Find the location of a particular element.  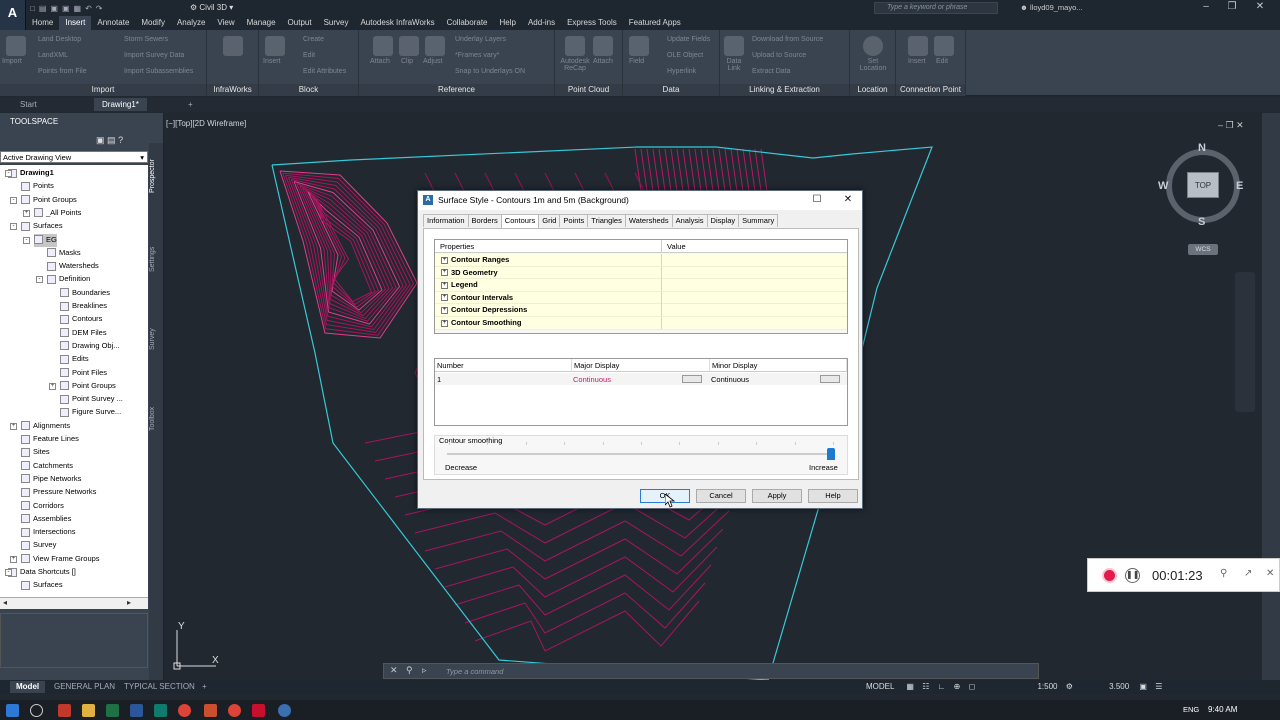

underlay-layers-button: Underlay Layers is located at coordinates (480, 39).